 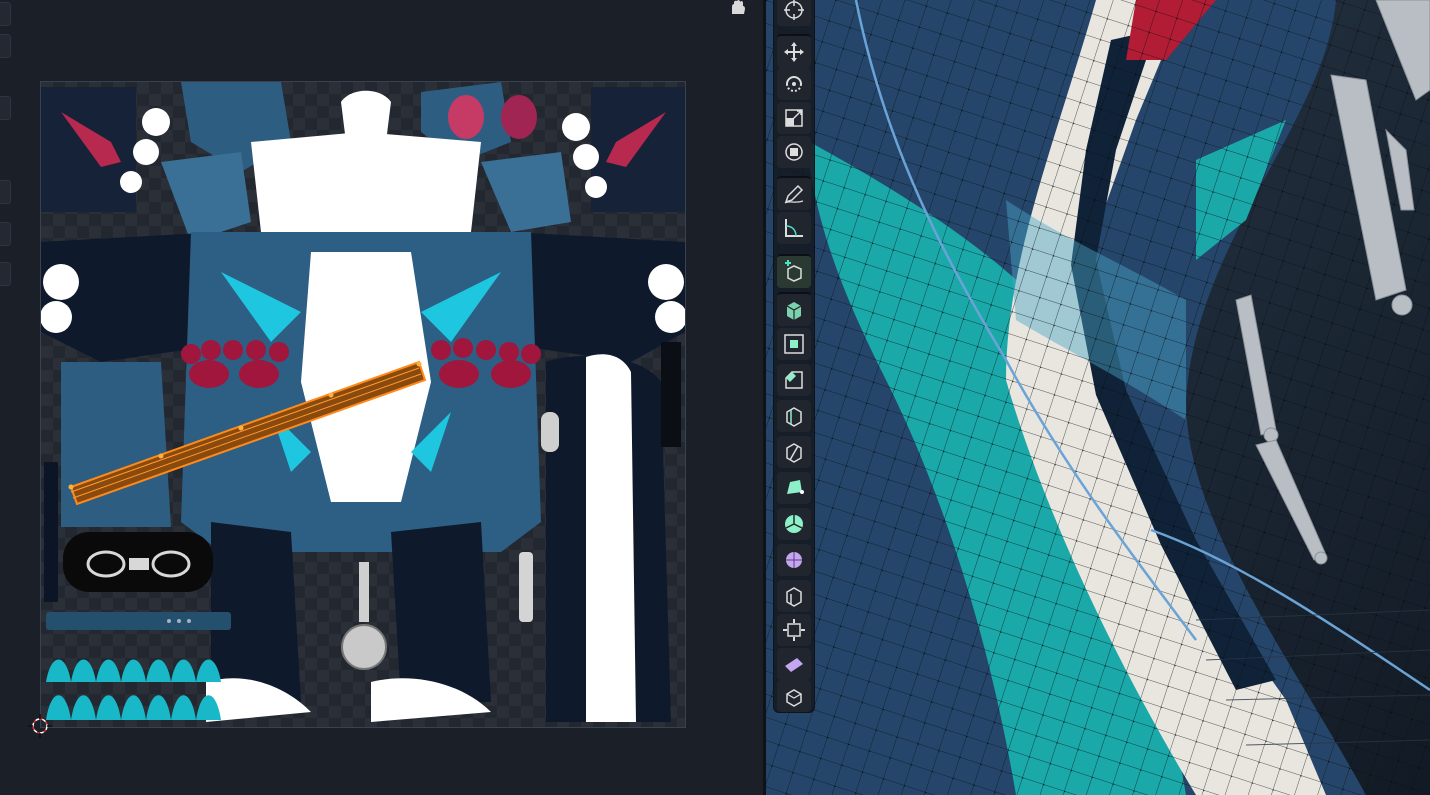 I want to click on rip-region-tool, so click(x=794, y=696).